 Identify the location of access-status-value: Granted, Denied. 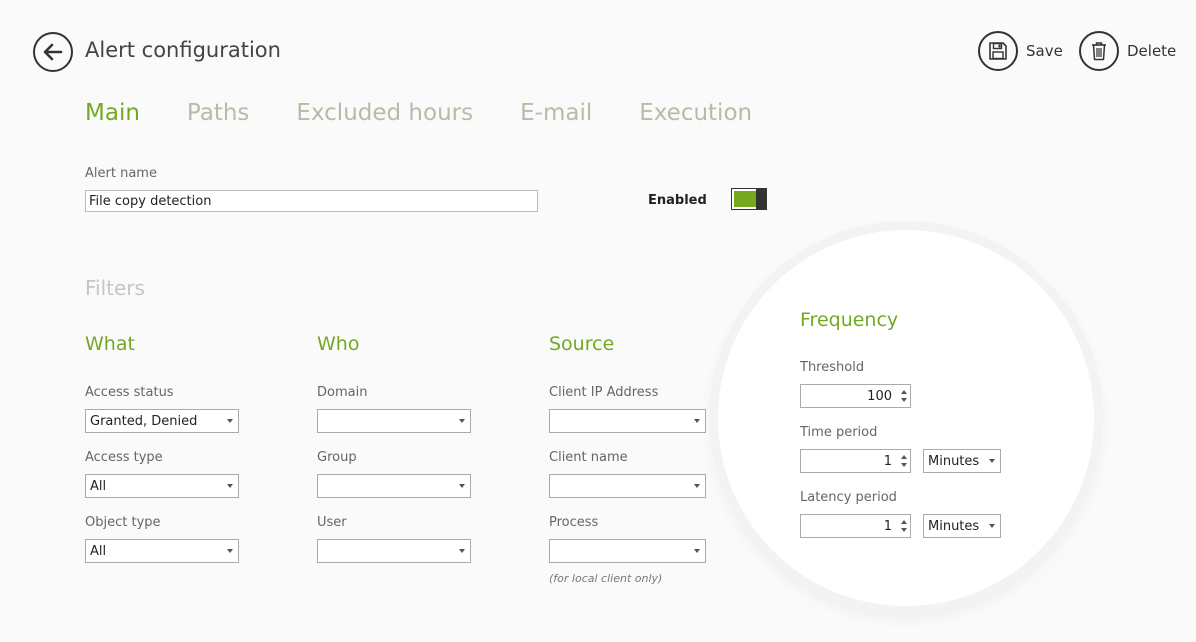
(144, 421).